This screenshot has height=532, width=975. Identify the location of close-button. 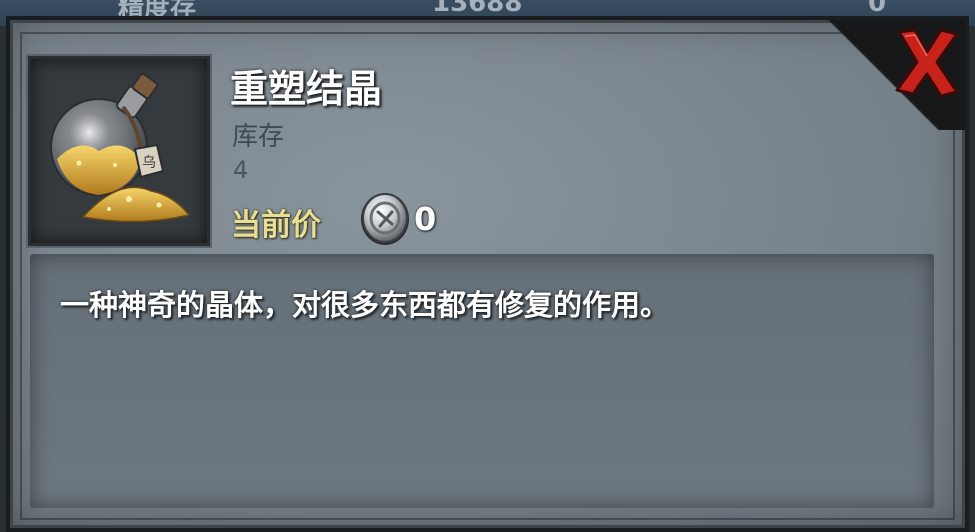
(927, 62).